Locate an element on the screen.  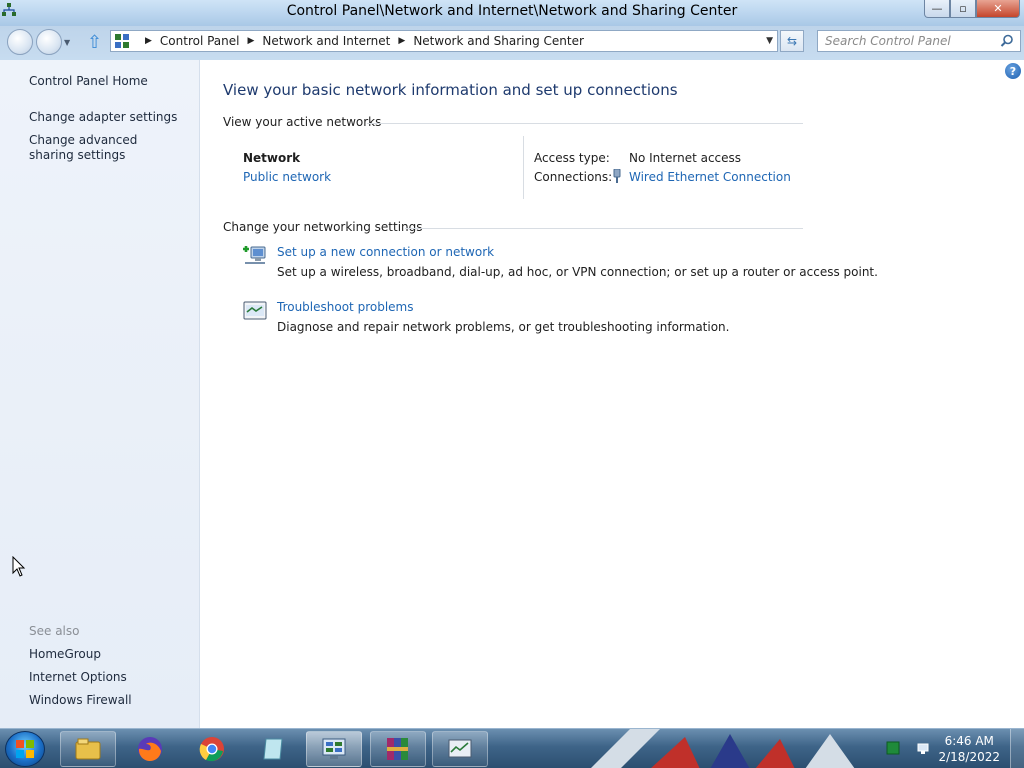
access-type-value: No Internet access is located at coordinates (685, 158).